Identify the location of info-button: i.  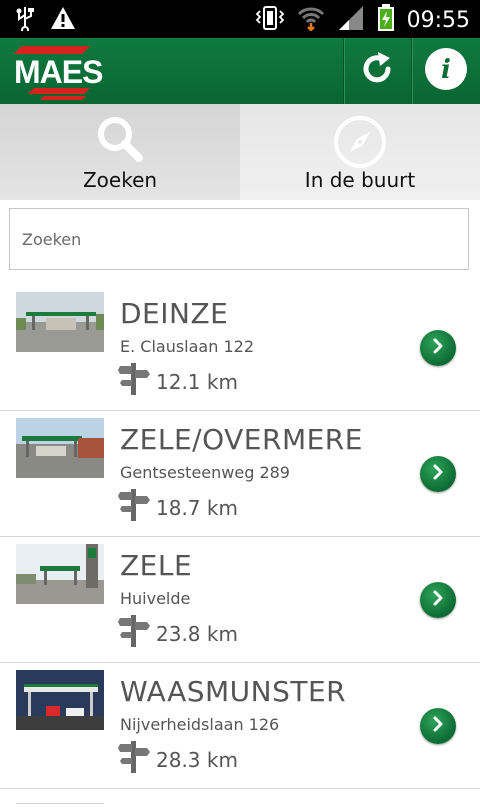
(446, 71).